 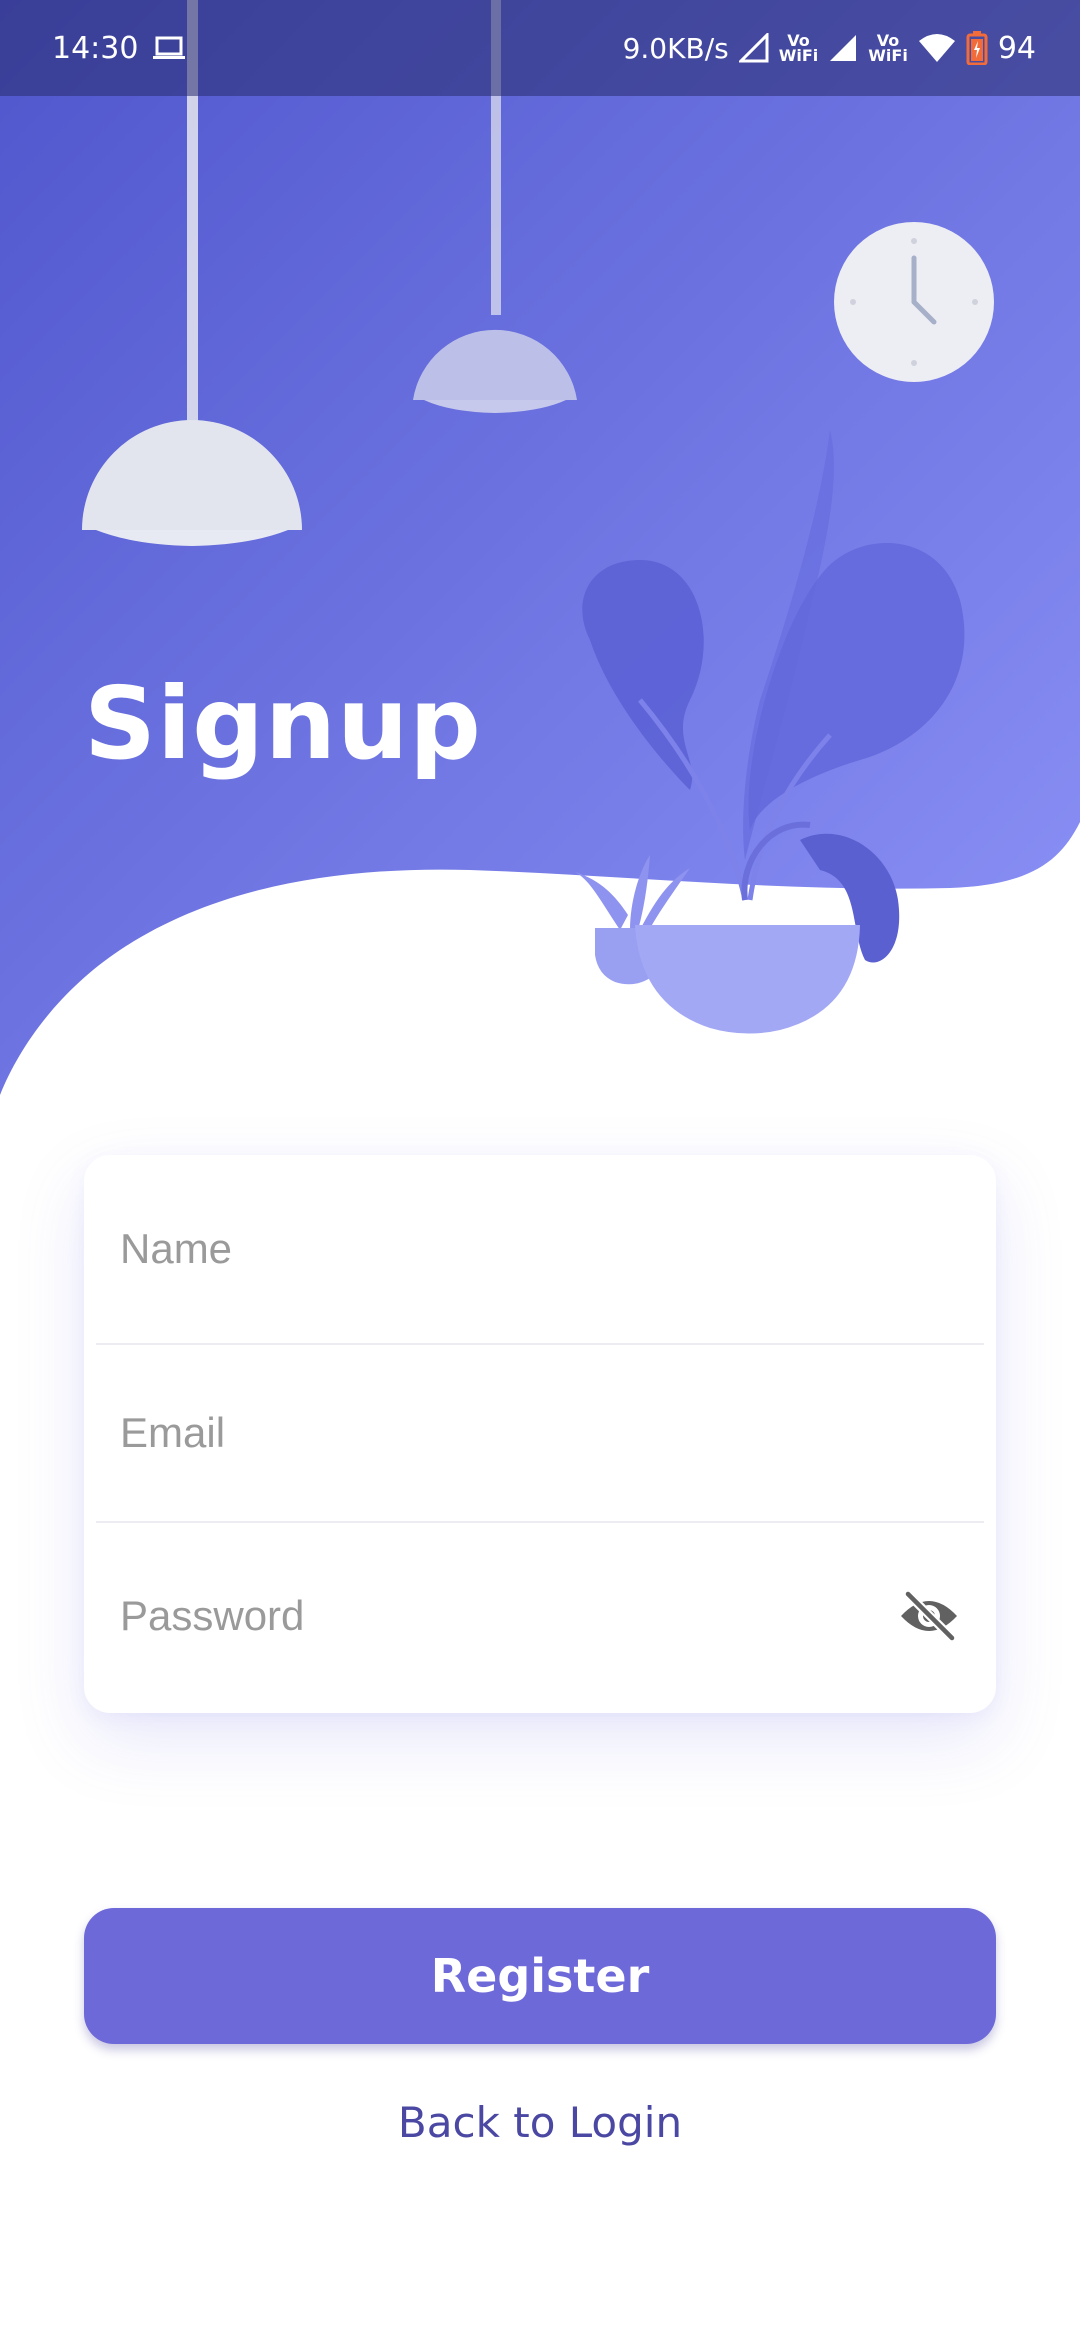 What do you see at coordinates (490, 1249) in the screenshot?
I see `name-input` at bounding box center [490, 1249].